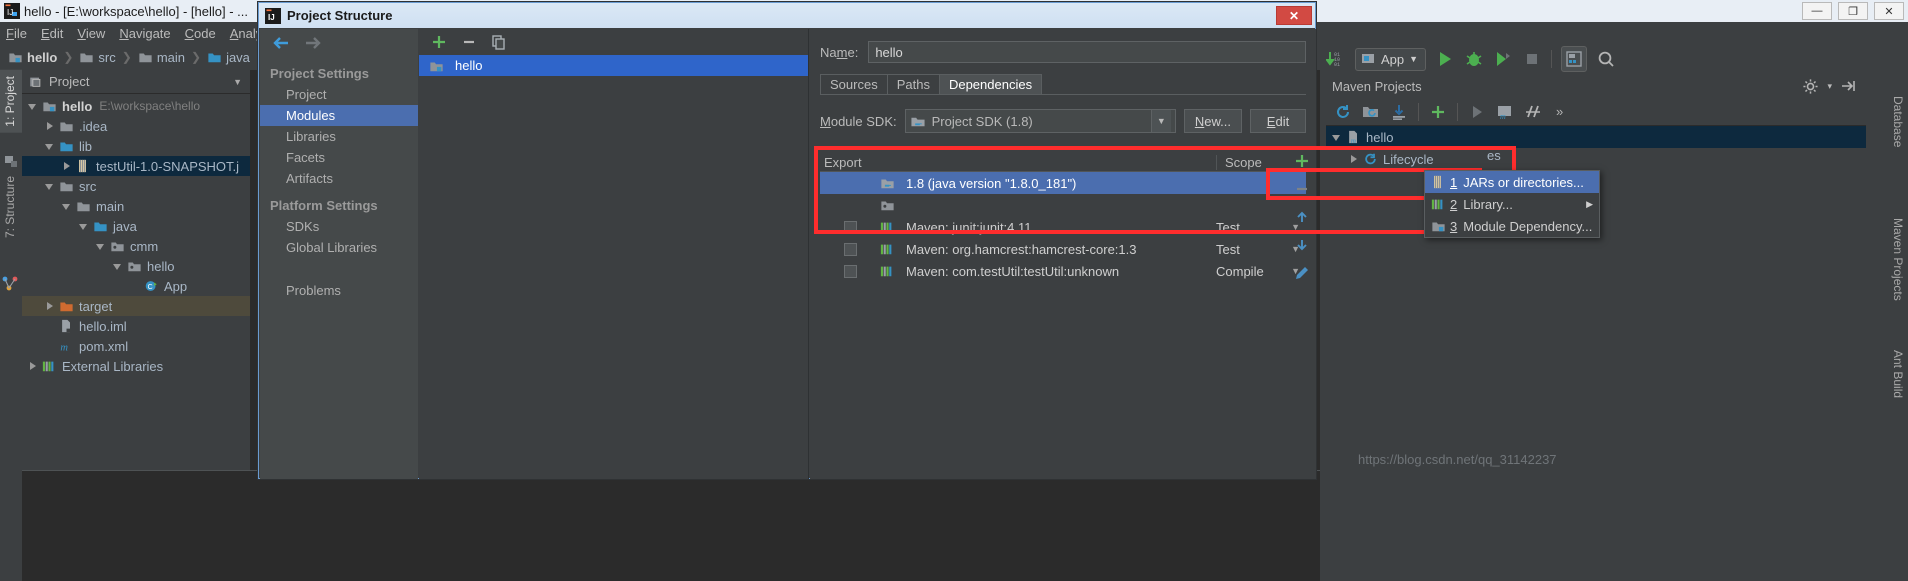 The height and width of the screenshot is (581, 1908). What do you see at coordinates (136, 266) in the screenshot?
I see `tree-item: hello` at bounding box center [136, 266].